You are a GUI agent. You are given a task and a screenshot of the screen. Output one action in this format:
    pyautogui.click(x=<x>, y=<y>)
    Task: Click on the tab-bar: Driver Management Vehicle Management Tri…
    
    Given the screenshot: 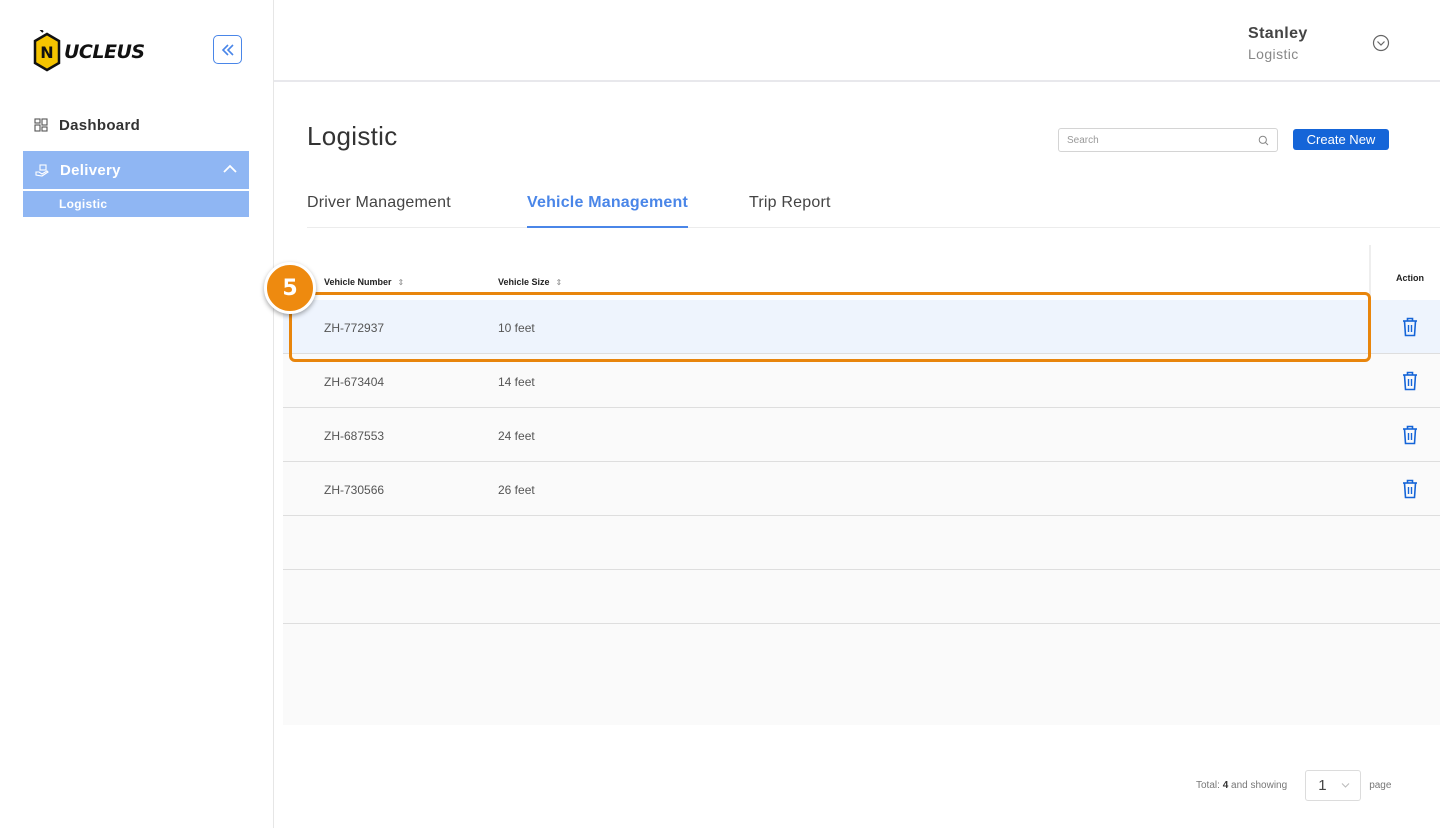 What is the action you would take?
    pyautogui.click(x=873, y=207)
    